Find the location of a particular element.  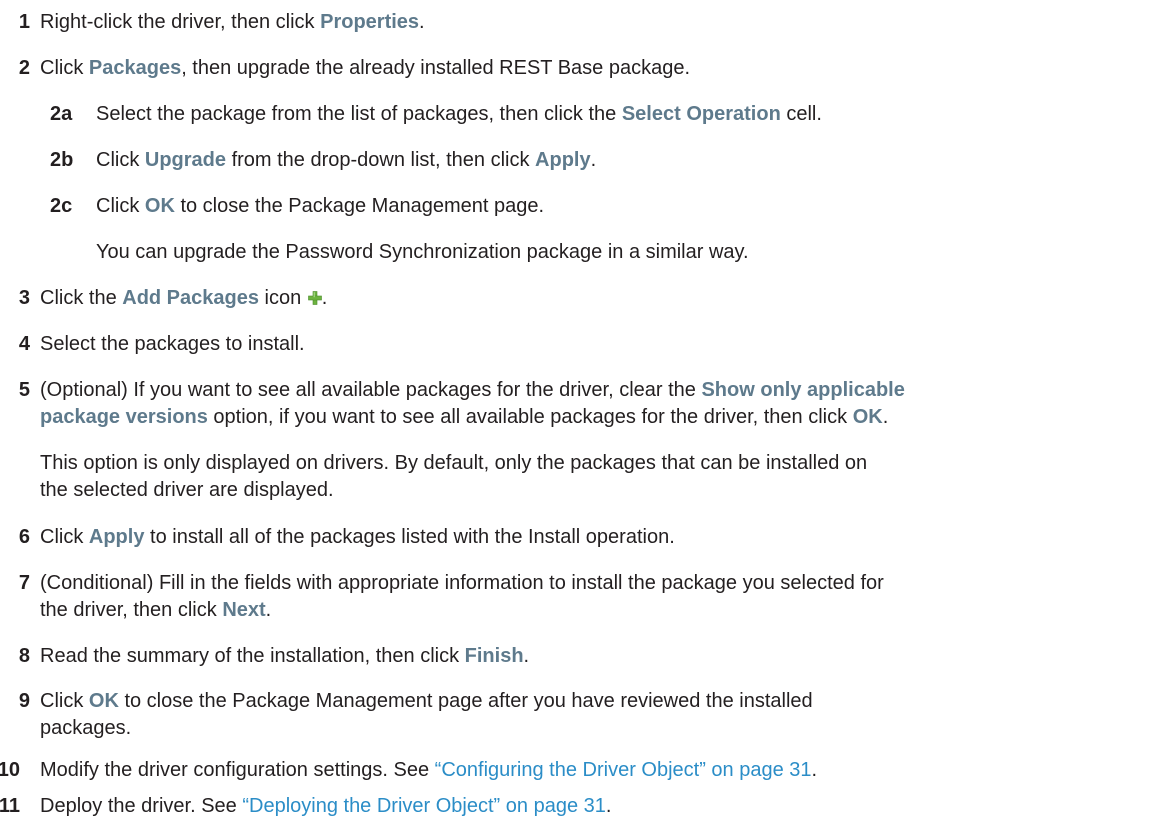

text-run: from the drop-down list, then click is located at coordinates (381, 159).